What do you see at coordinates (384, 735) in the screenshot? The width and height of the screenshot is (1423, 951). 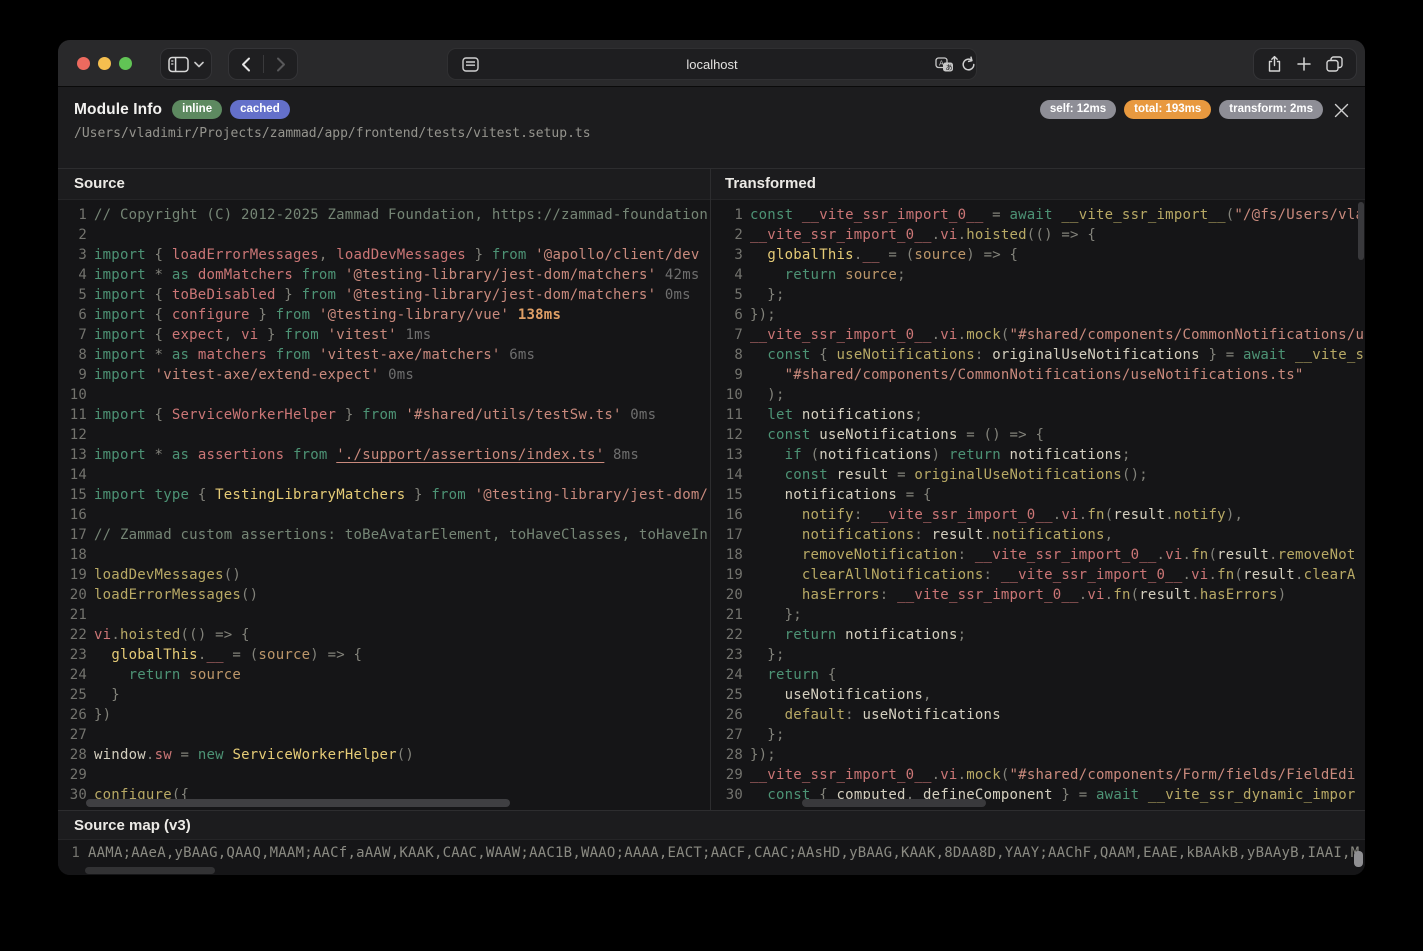 I see `code-line: 27` at bounding box center [384, 735].